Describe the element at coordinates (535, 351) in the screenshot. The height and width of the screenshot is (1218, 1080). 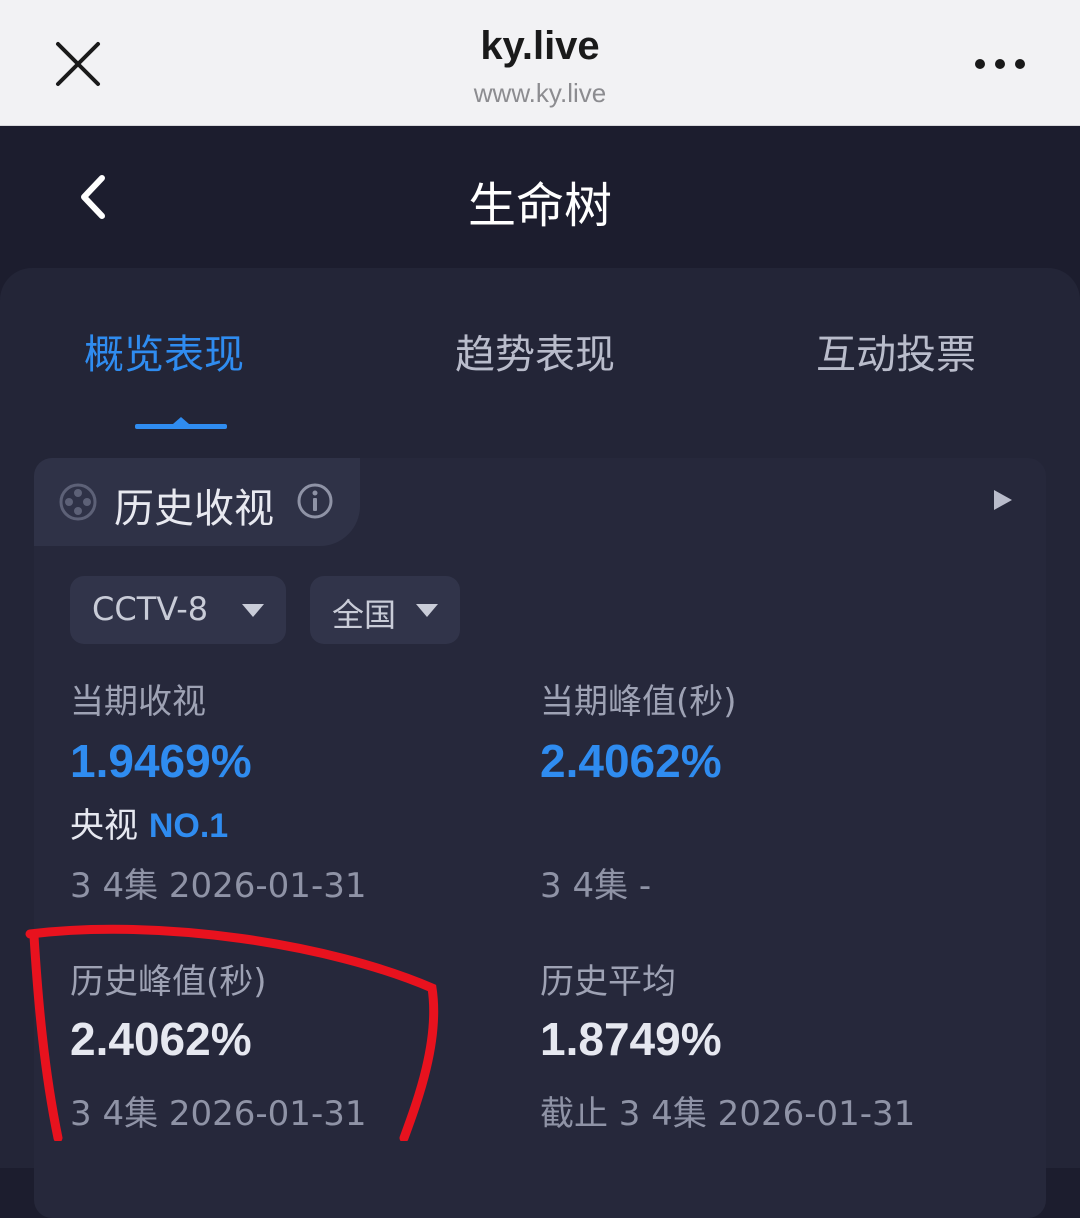
I see `tab-trend: 趋势表现` at that location.